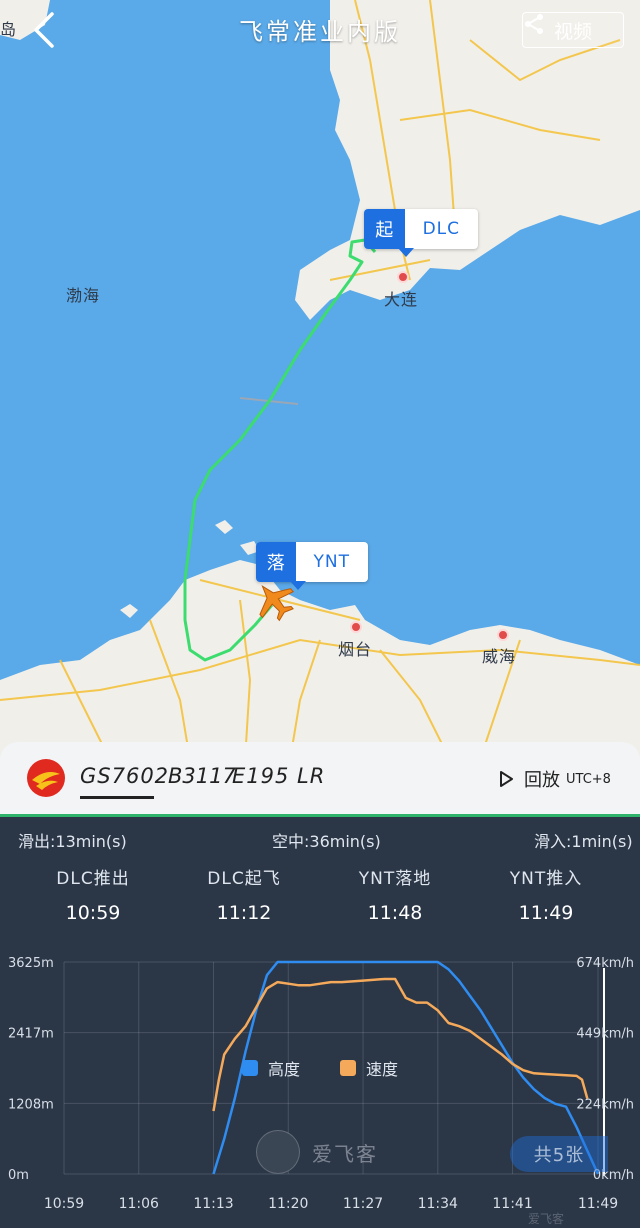 This screenshot has height=1228, width=640. I want to click on watermark: 爱飞客, so click(317, 1152).